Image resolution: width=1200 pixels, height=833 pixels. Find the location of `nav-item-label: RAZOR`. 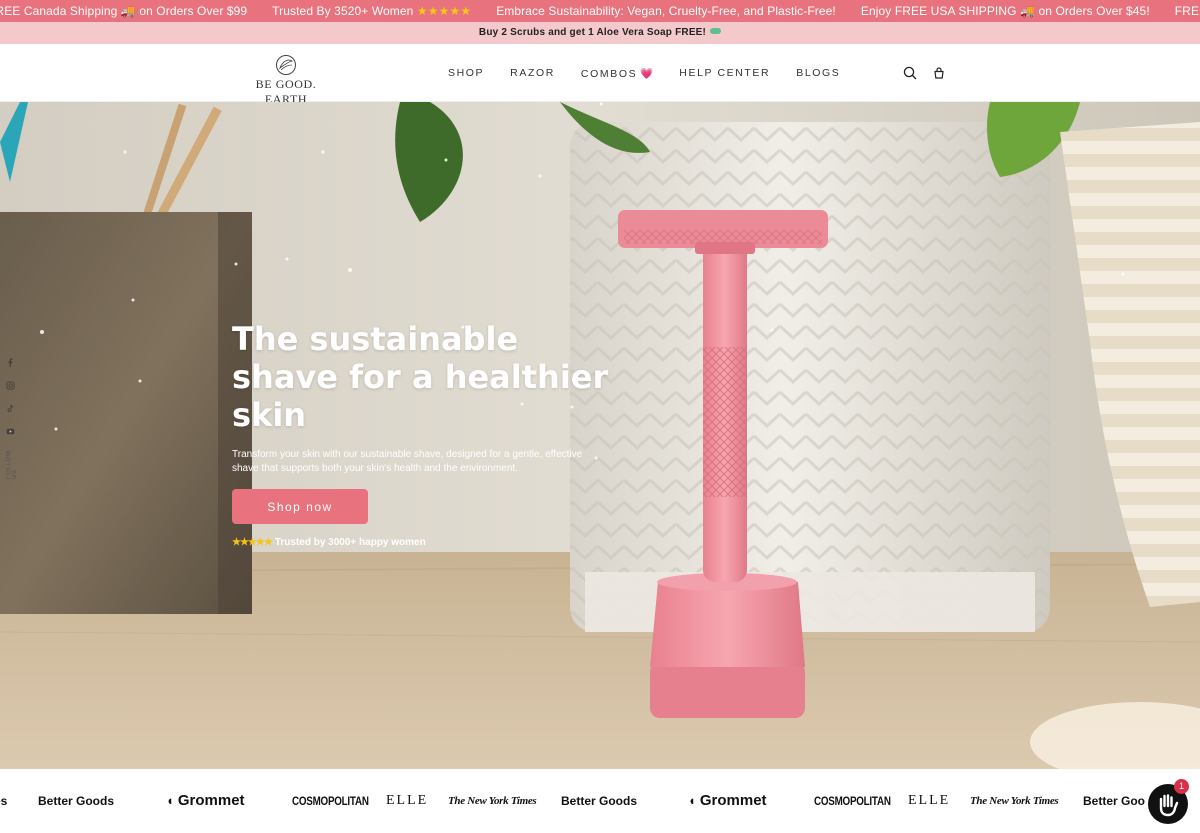

nav-item-label: RAZOR is located at coordinates (532, 73).